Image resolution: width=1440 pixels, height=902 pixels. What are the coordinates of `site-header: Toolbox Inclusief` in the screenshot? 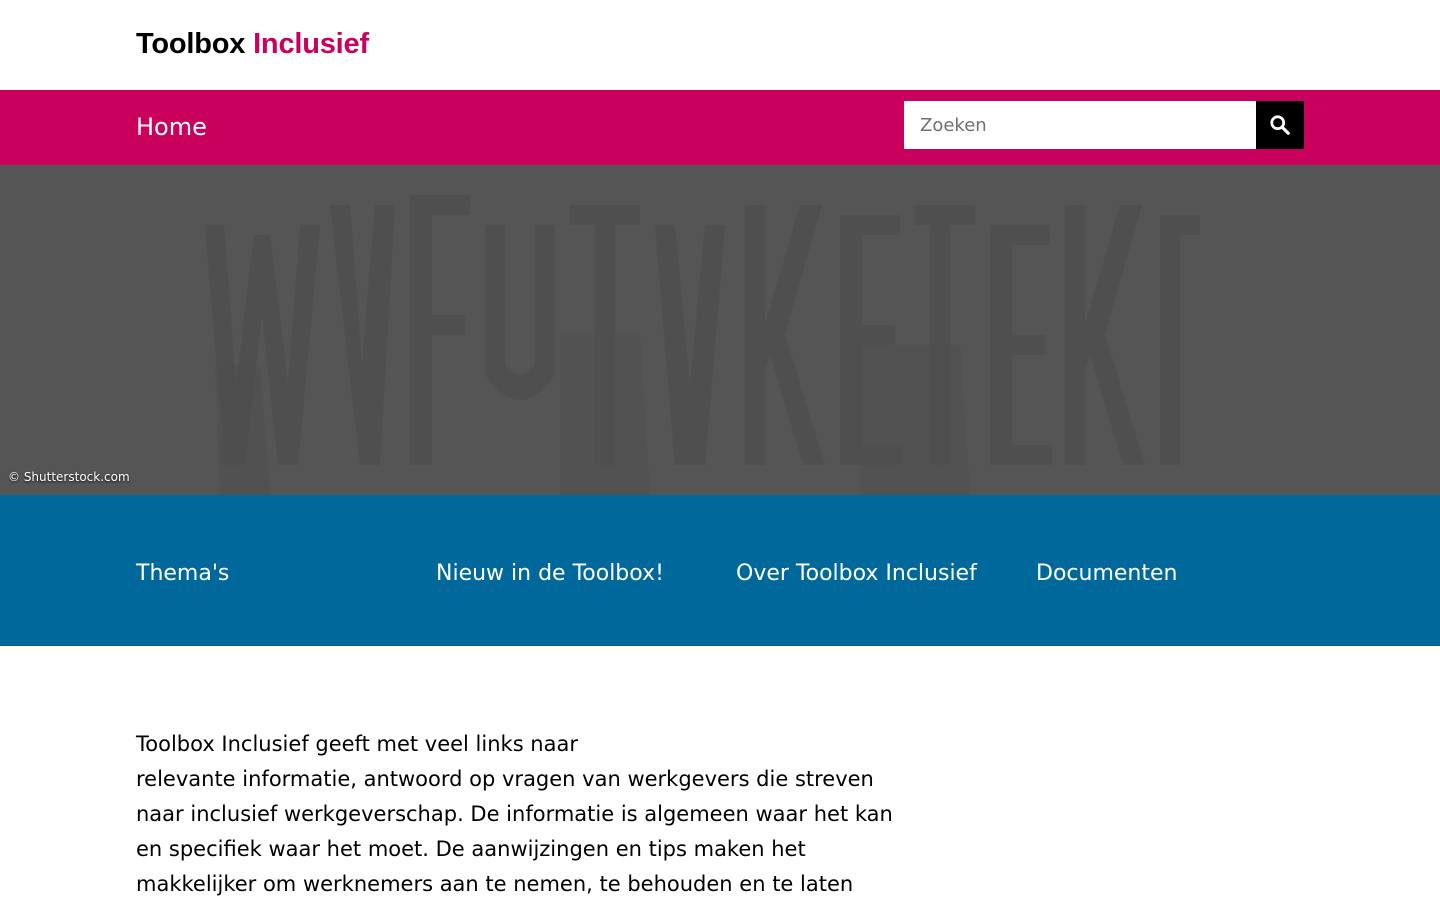 It's located at (720, 45).